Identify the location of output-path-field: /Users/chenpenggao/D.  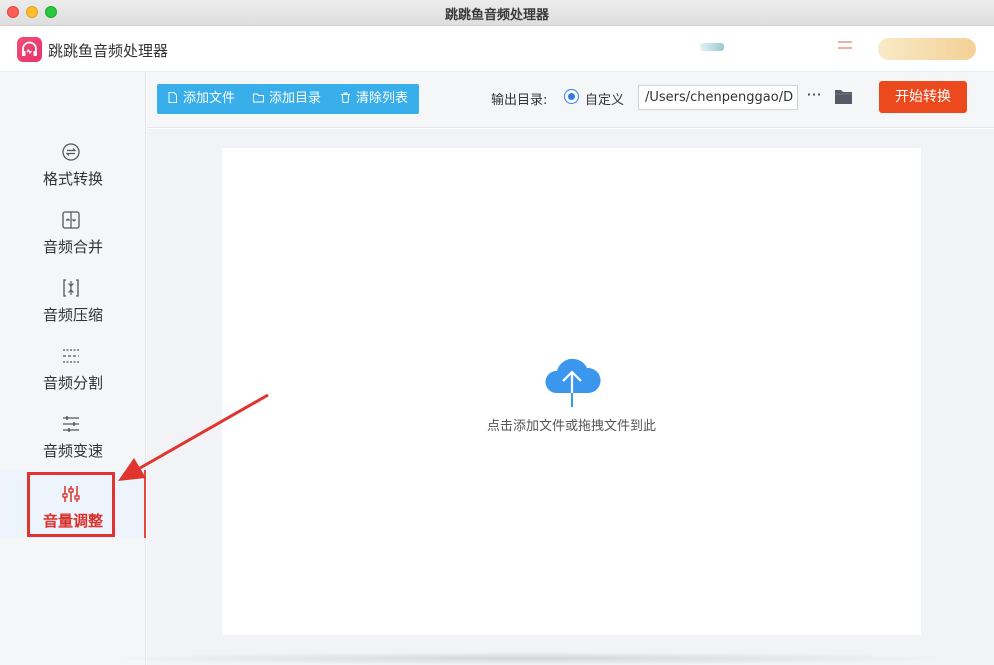
(718, 97).